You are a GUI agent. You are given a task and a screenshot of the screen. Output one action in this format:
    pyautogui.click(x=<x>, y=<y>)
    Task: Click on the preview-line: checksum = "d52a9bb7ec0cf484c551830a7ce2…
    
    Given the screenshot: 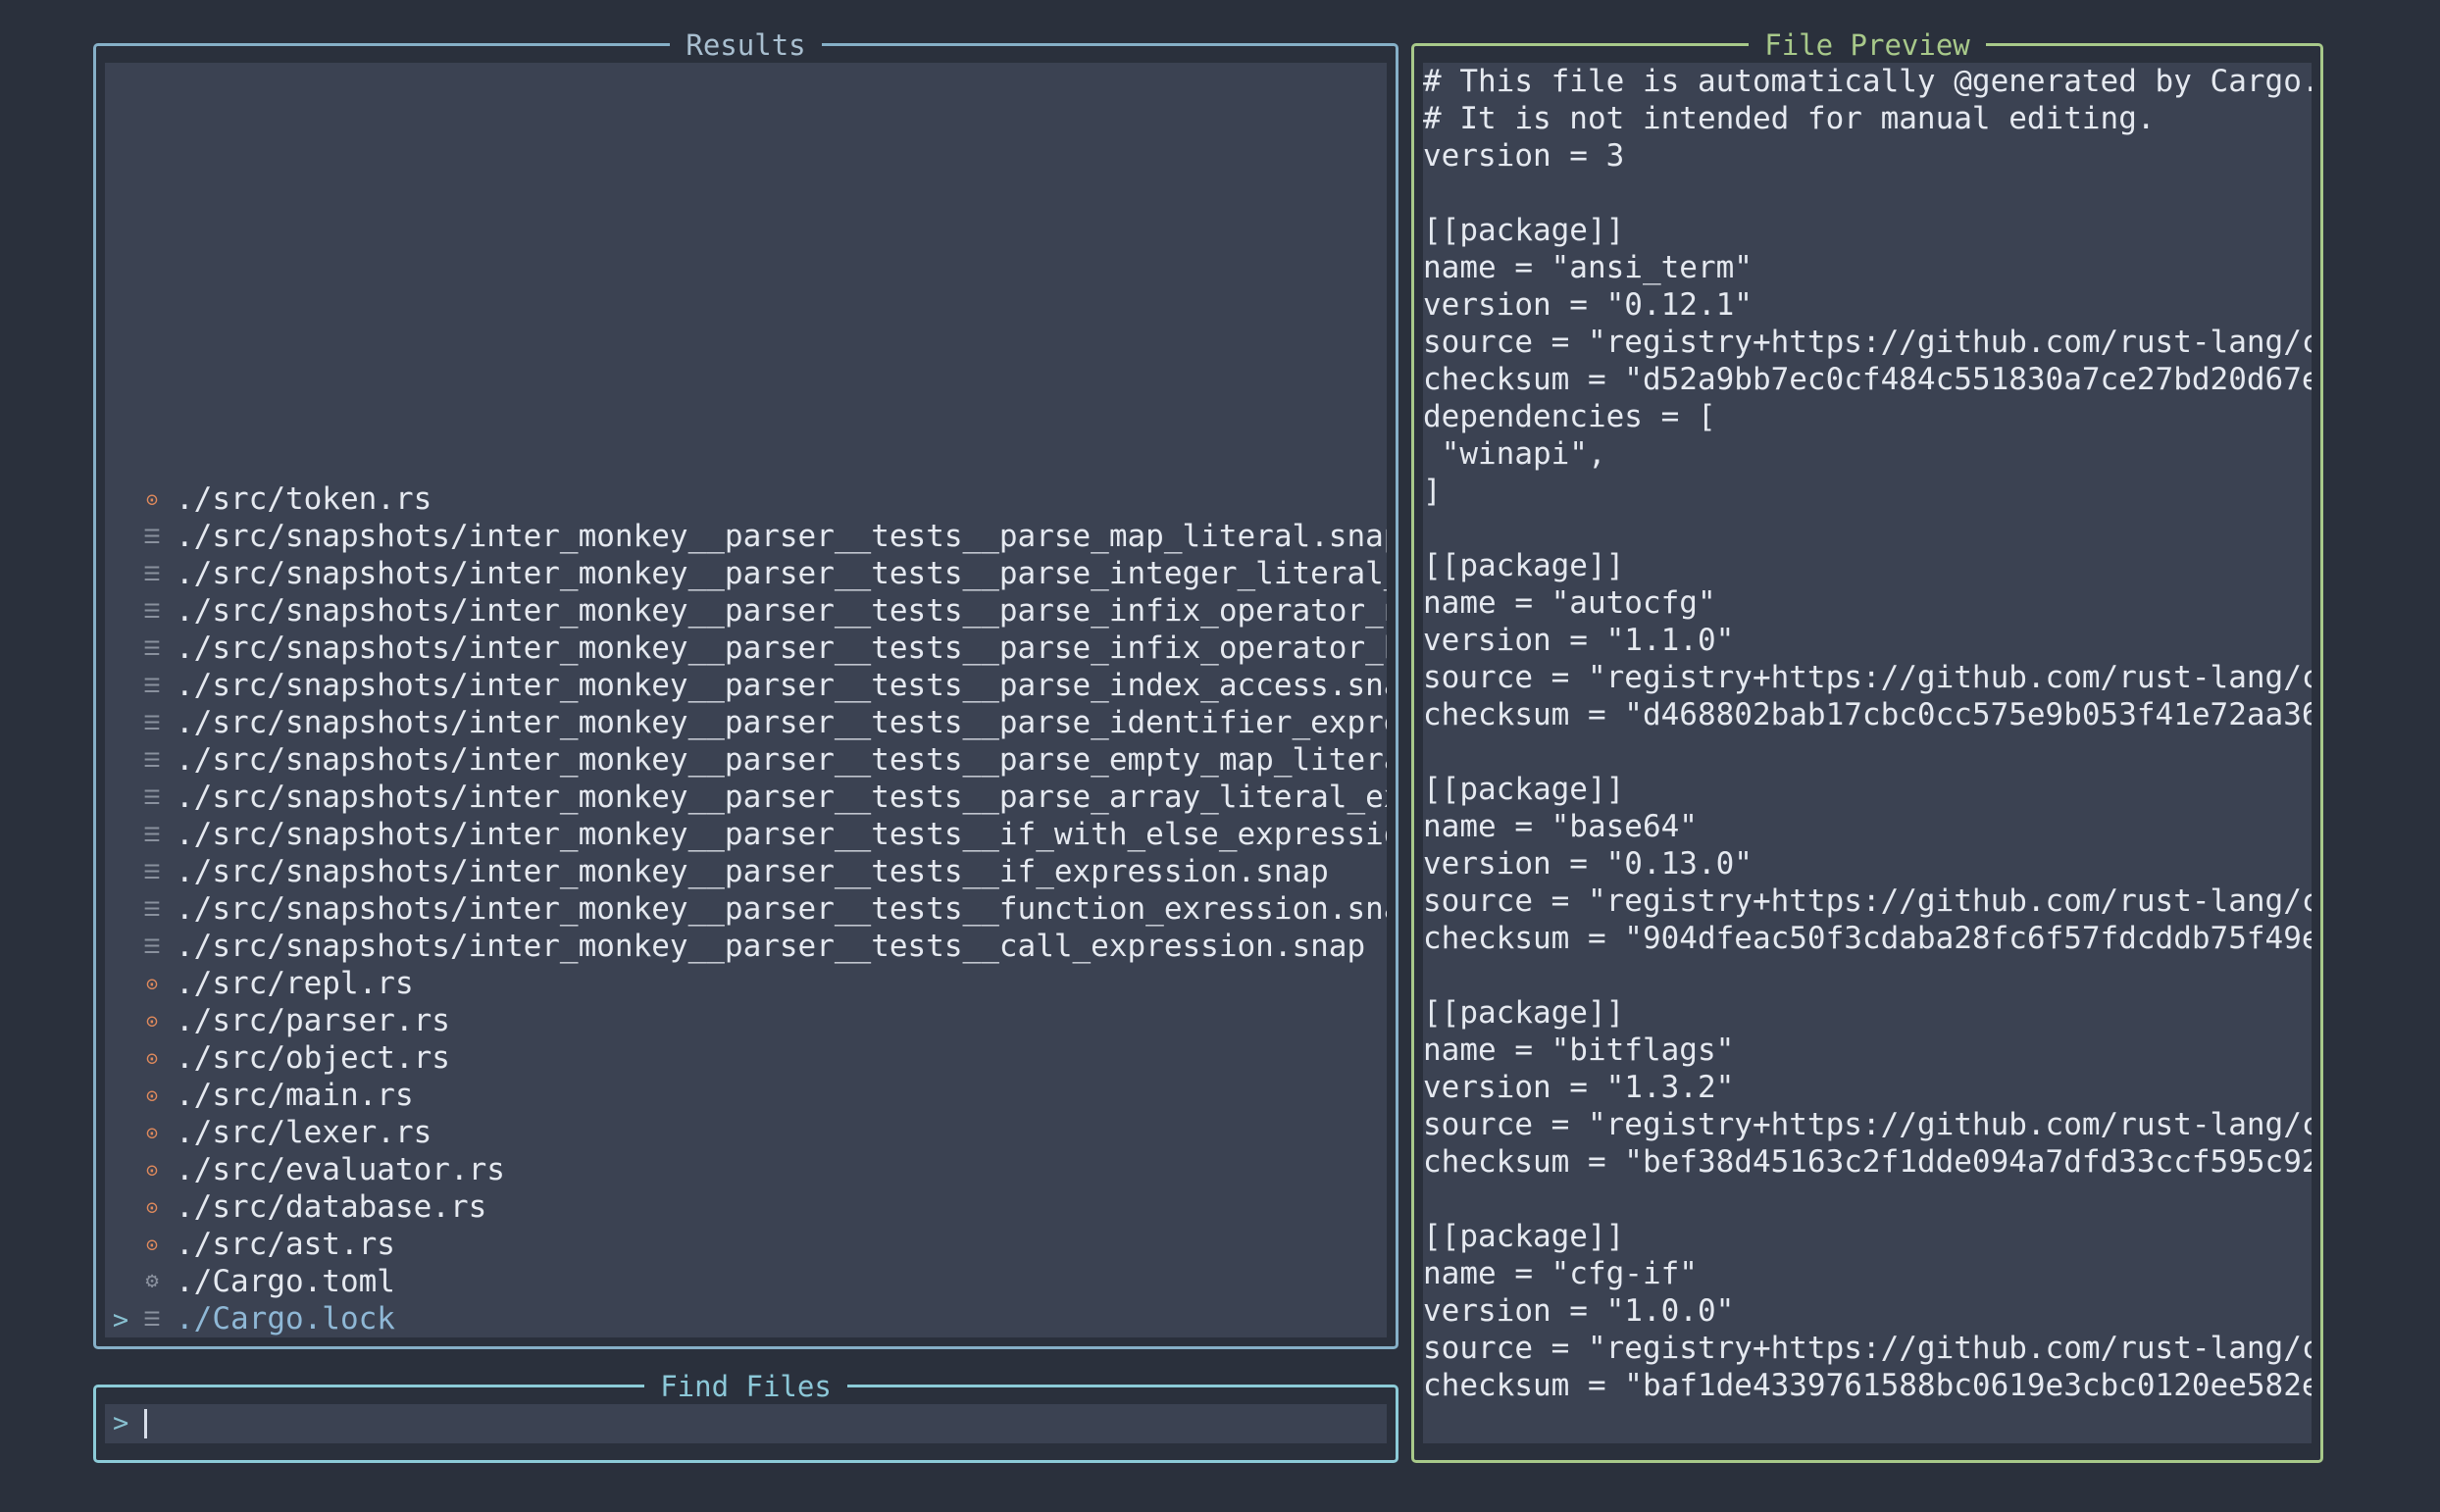 What is the action you would take?
    pyautogui.click(x=1867, y=379)
    